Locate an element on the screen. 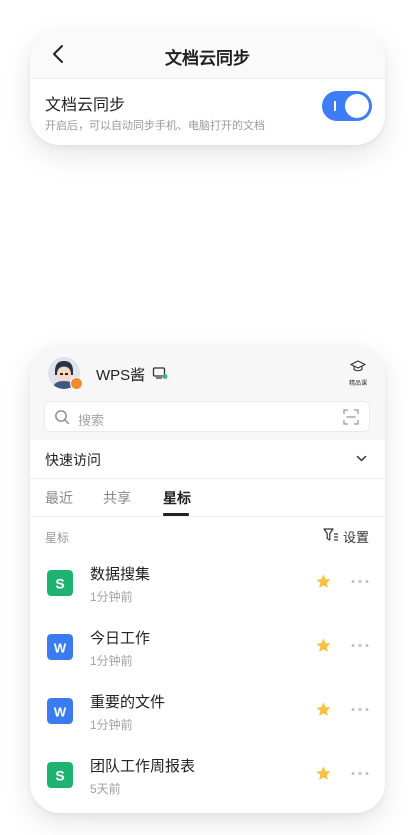 The width and height of the screenshot is (415, 835). premium-course-label: 精品课 is located at coordinates (357, 384).